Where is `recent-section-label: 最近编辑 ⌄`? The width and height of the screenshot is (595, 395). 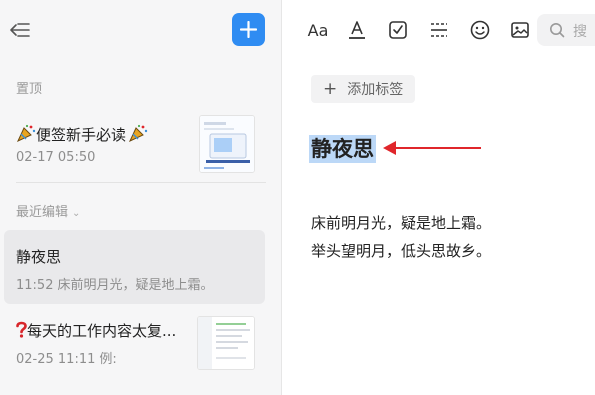 recent-section-label: 最近编辑 ⌄ is located at coordinates (48, 210).